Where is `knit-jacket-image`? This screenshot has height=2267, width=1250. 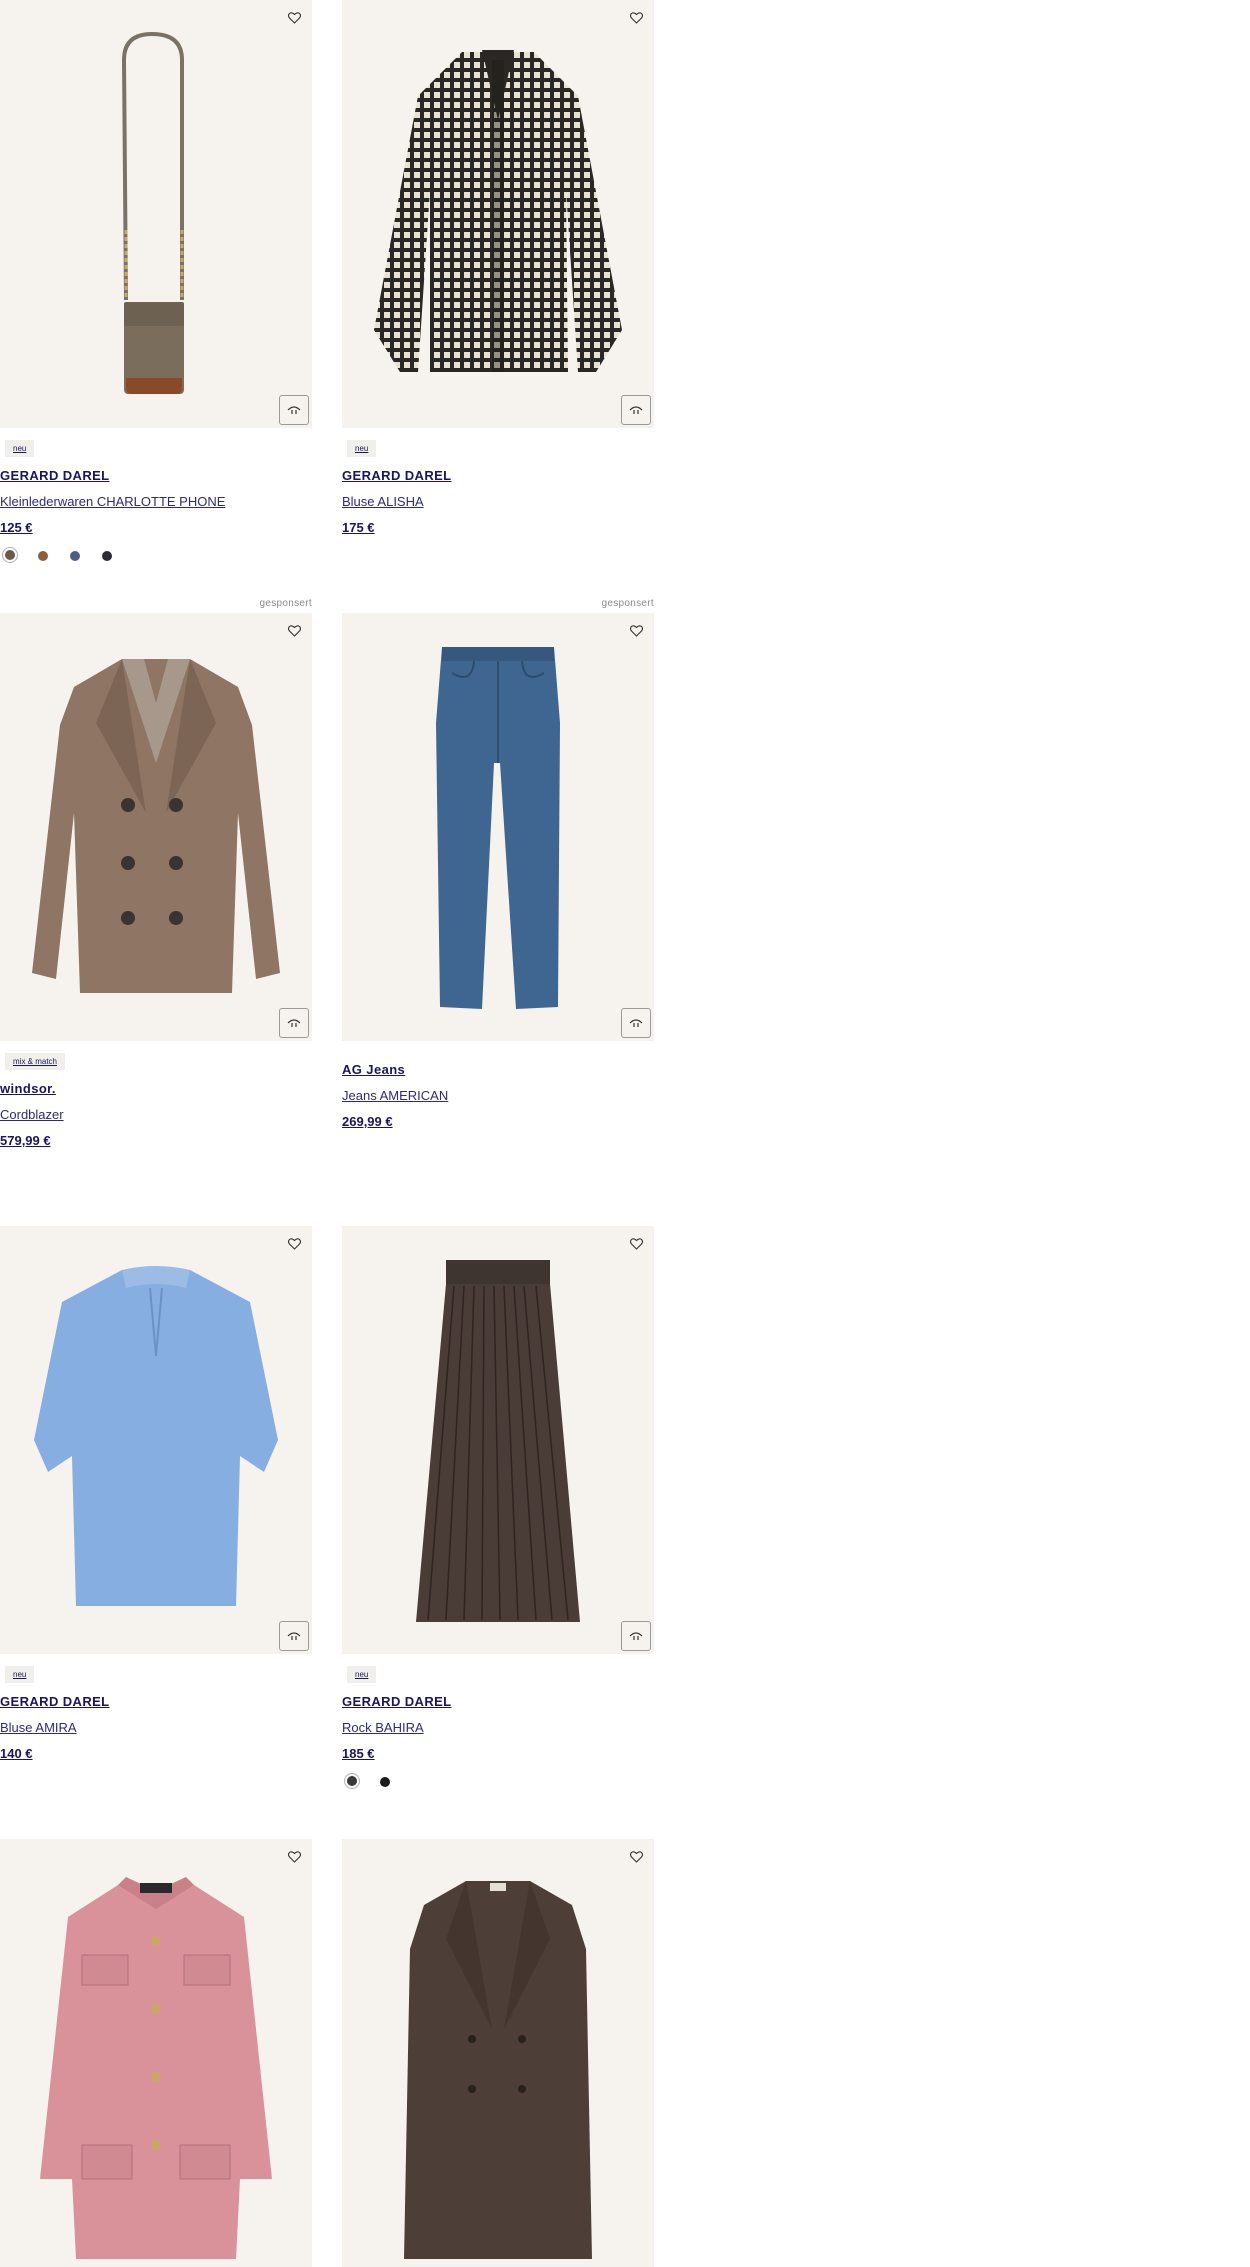 knit-jacket-image is located at coordinates (156, 2068).